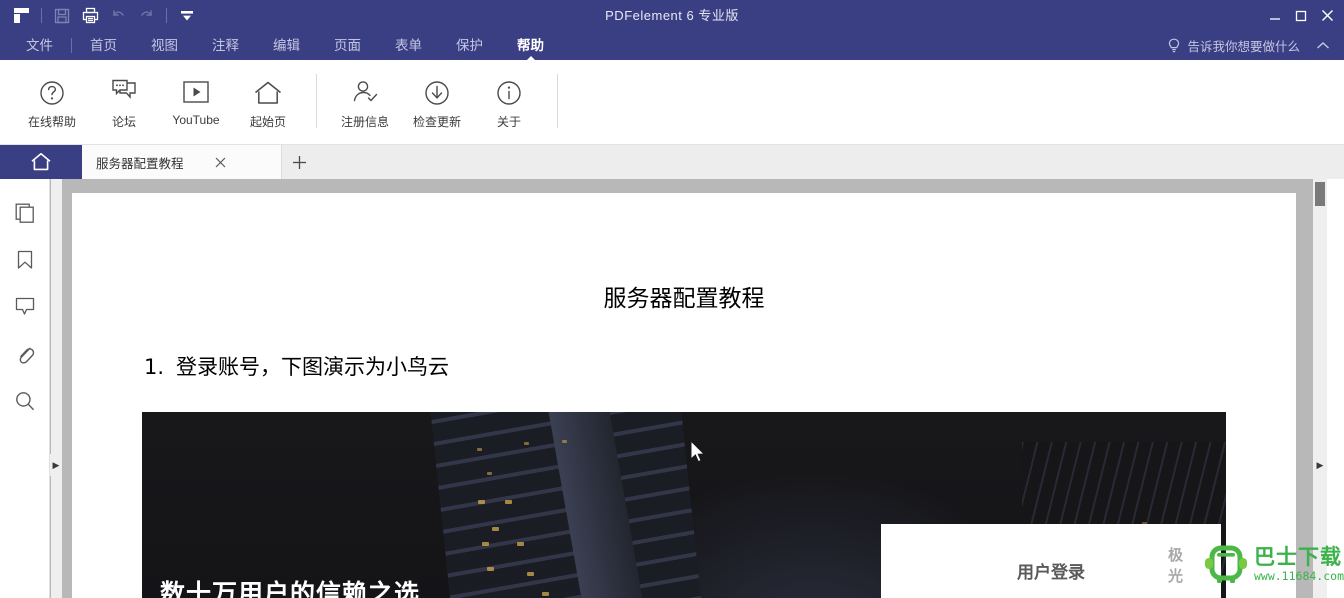  I want to click on ribbon-label-about: 关于, so click(508, 122).